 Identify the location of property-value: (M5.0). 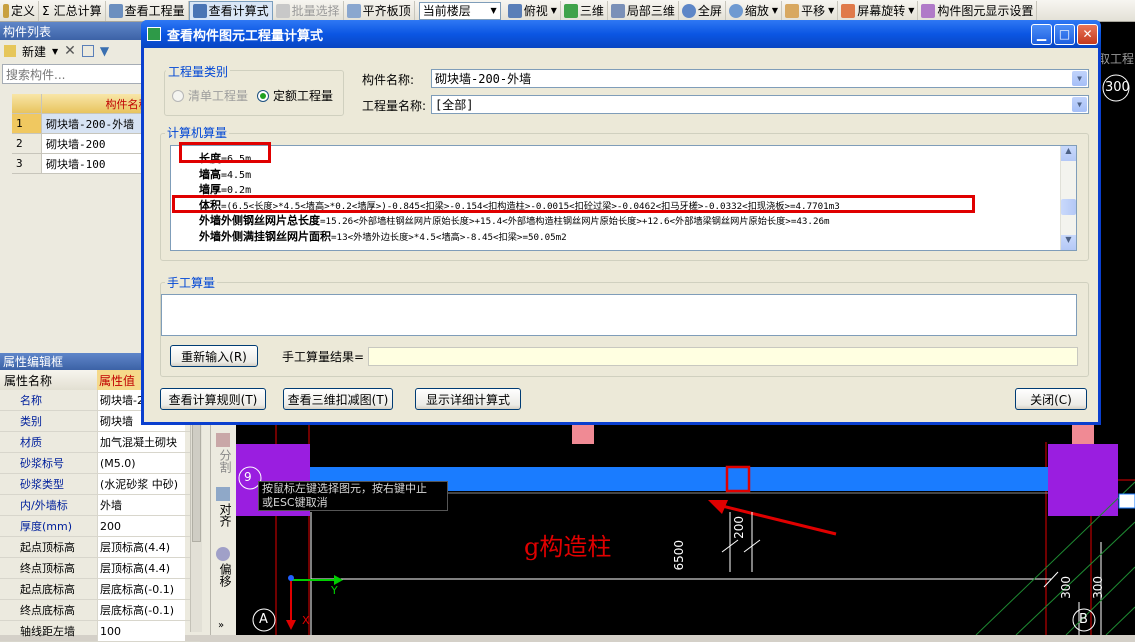
(141, 463).